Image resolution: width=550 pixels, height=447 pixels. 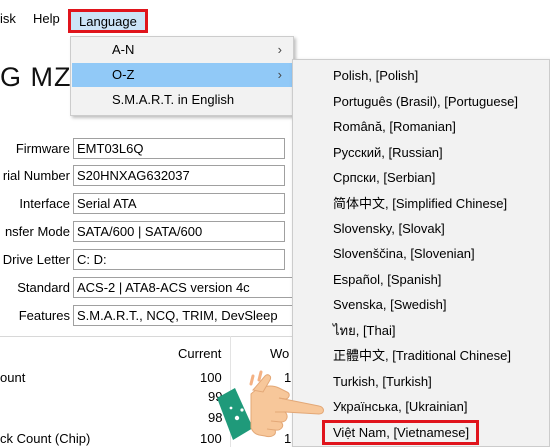 What do you see at coordinates (364, 331) in the screenshot?
I see `language-option-thai: ไทย, [Thai]` at bounding box center [364, 331].